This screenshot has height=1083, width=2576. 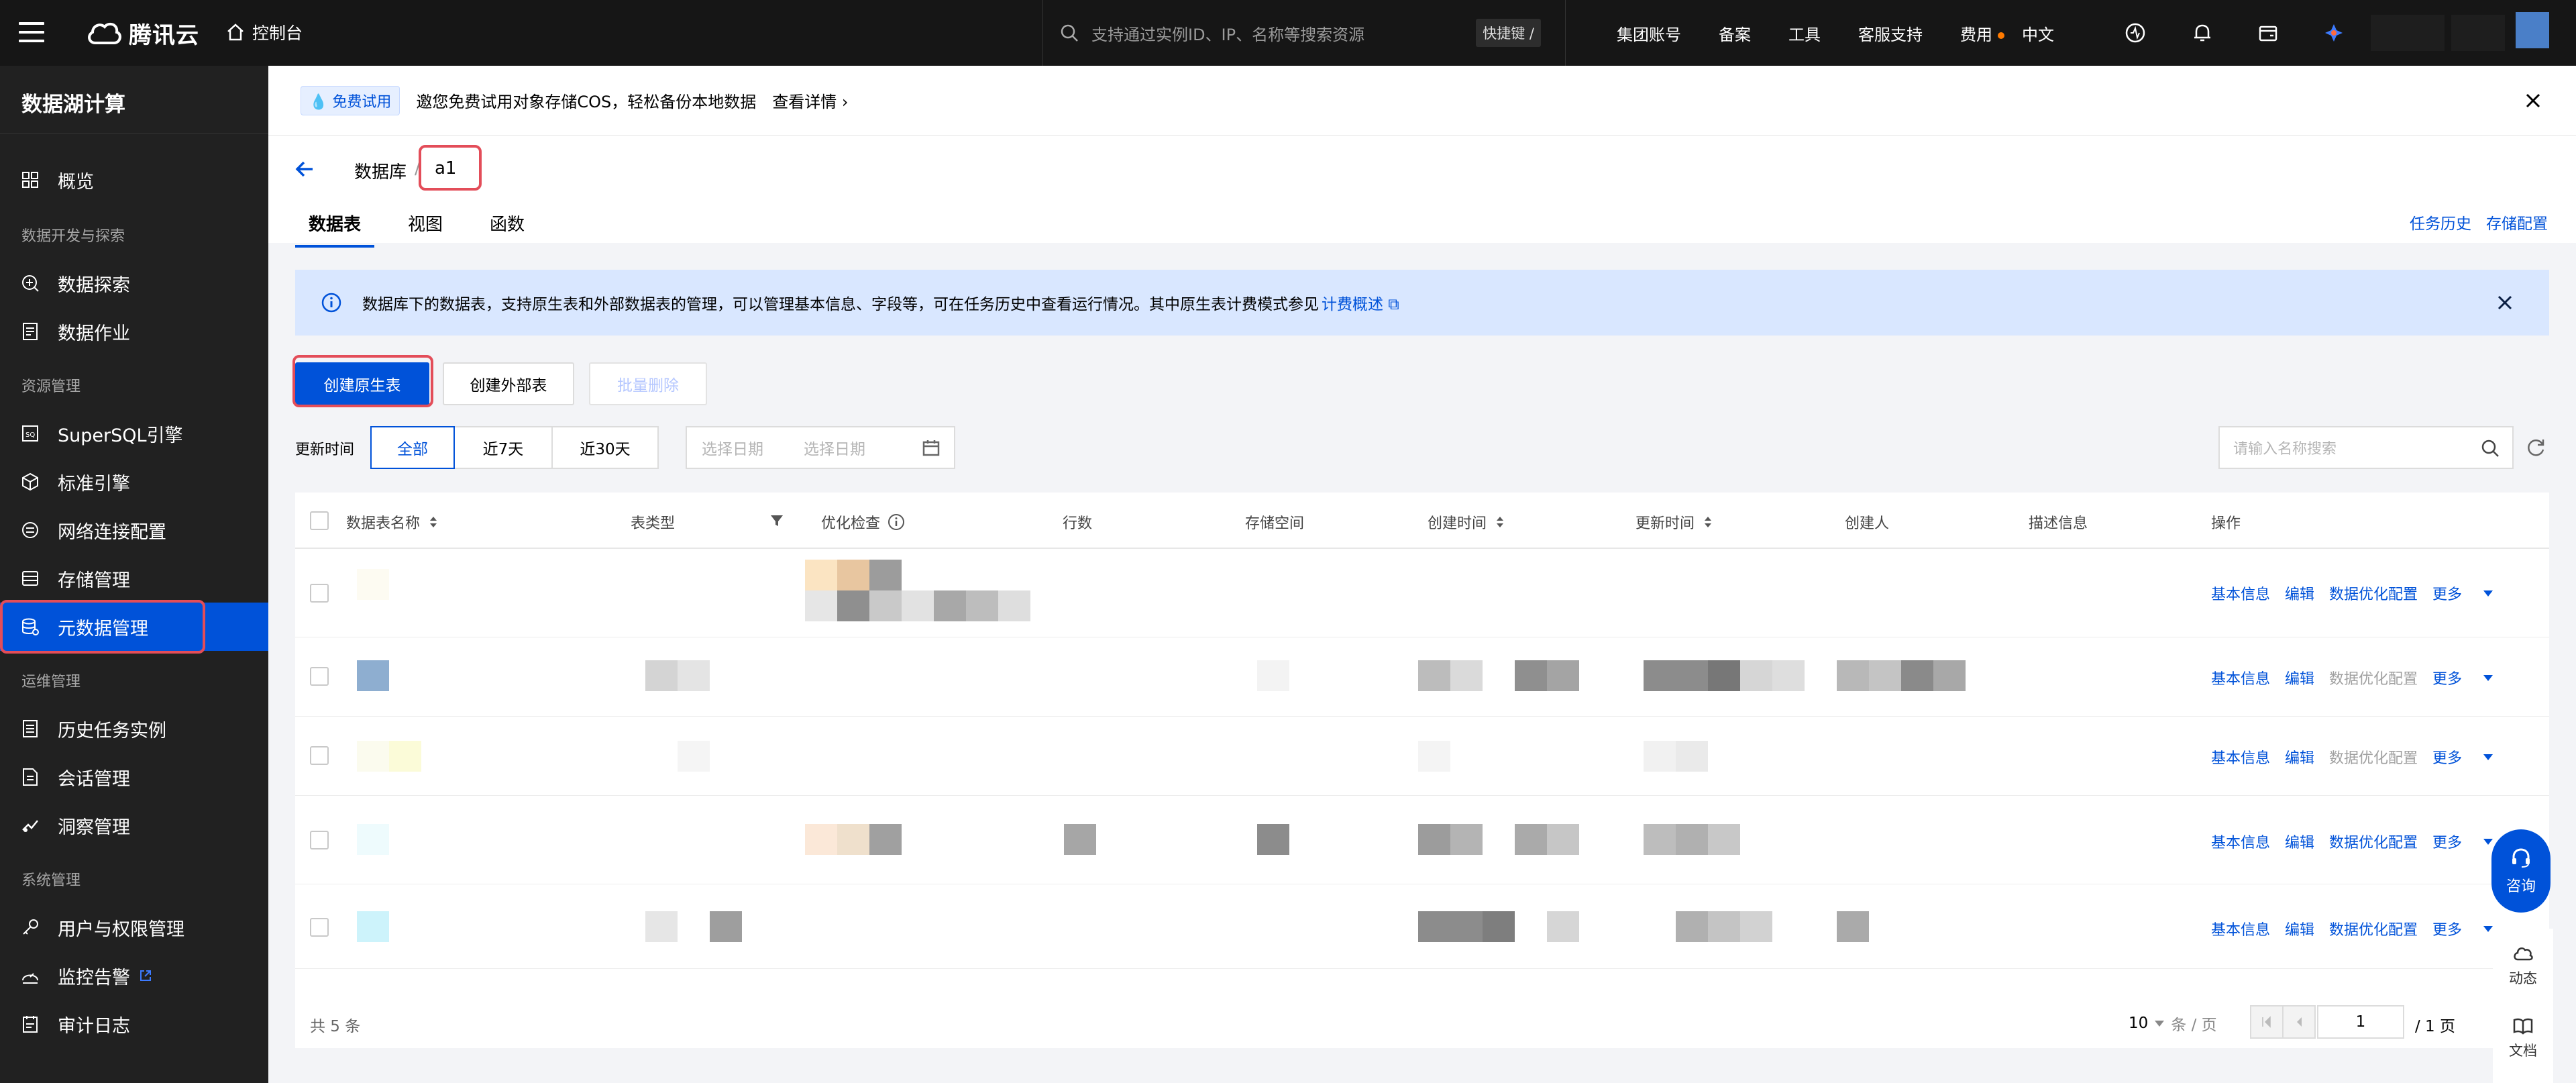 What do you see at coordinates (331, 303) in the screenshot?
I see `info-icon` at bounding box center [331, 303].